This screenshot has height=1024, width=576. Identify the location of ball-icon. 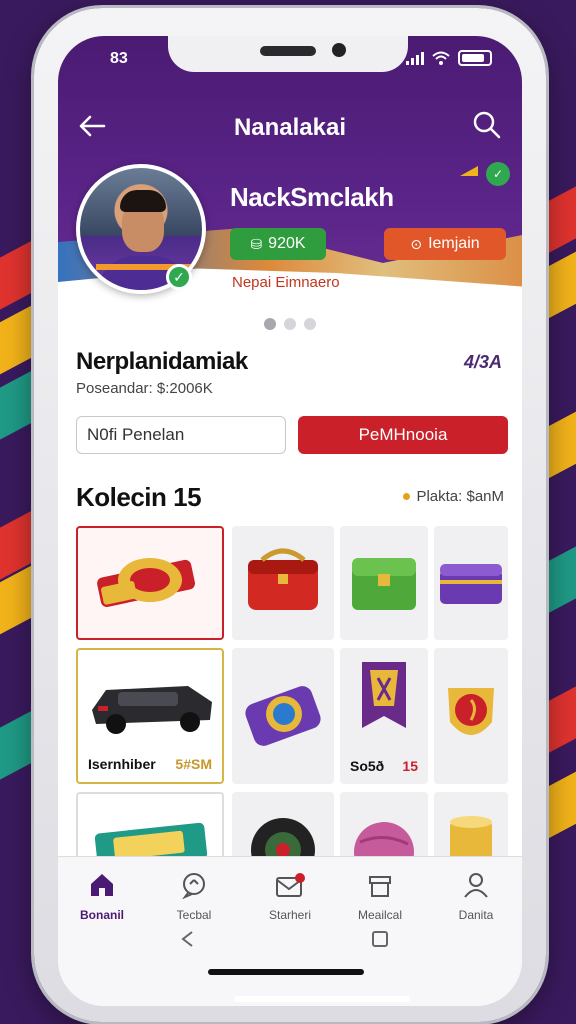
(384, 839).